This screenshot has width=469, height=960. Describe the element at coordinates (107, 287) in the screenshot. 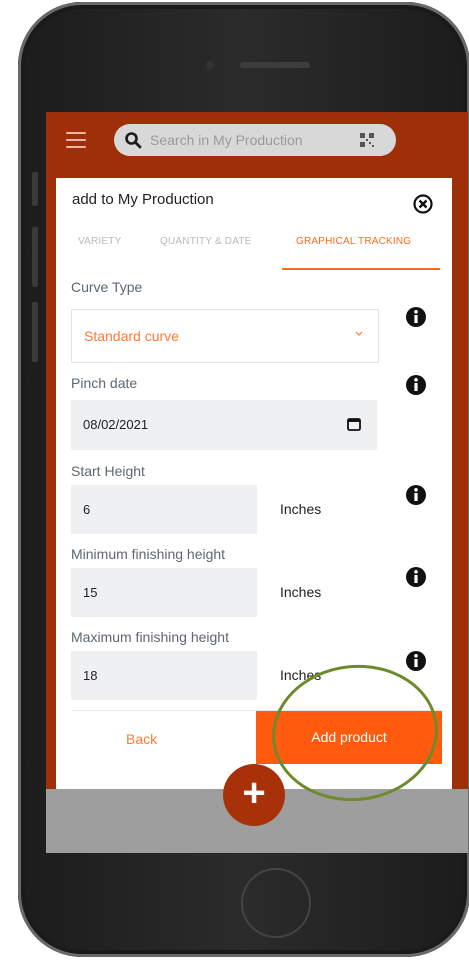

I see `curve-type-label: Curve Type` at that location.